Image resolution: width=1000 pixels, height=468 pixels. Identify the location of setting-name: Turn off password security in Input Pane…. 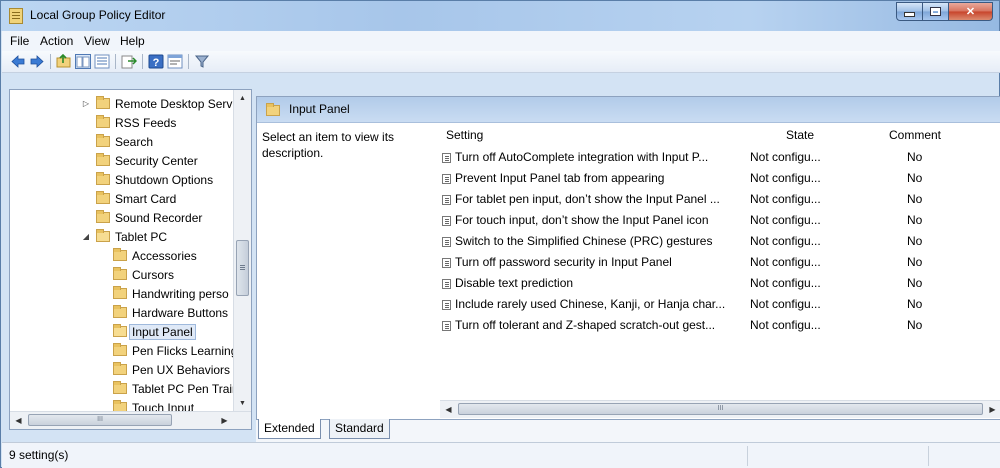
(563, 262).